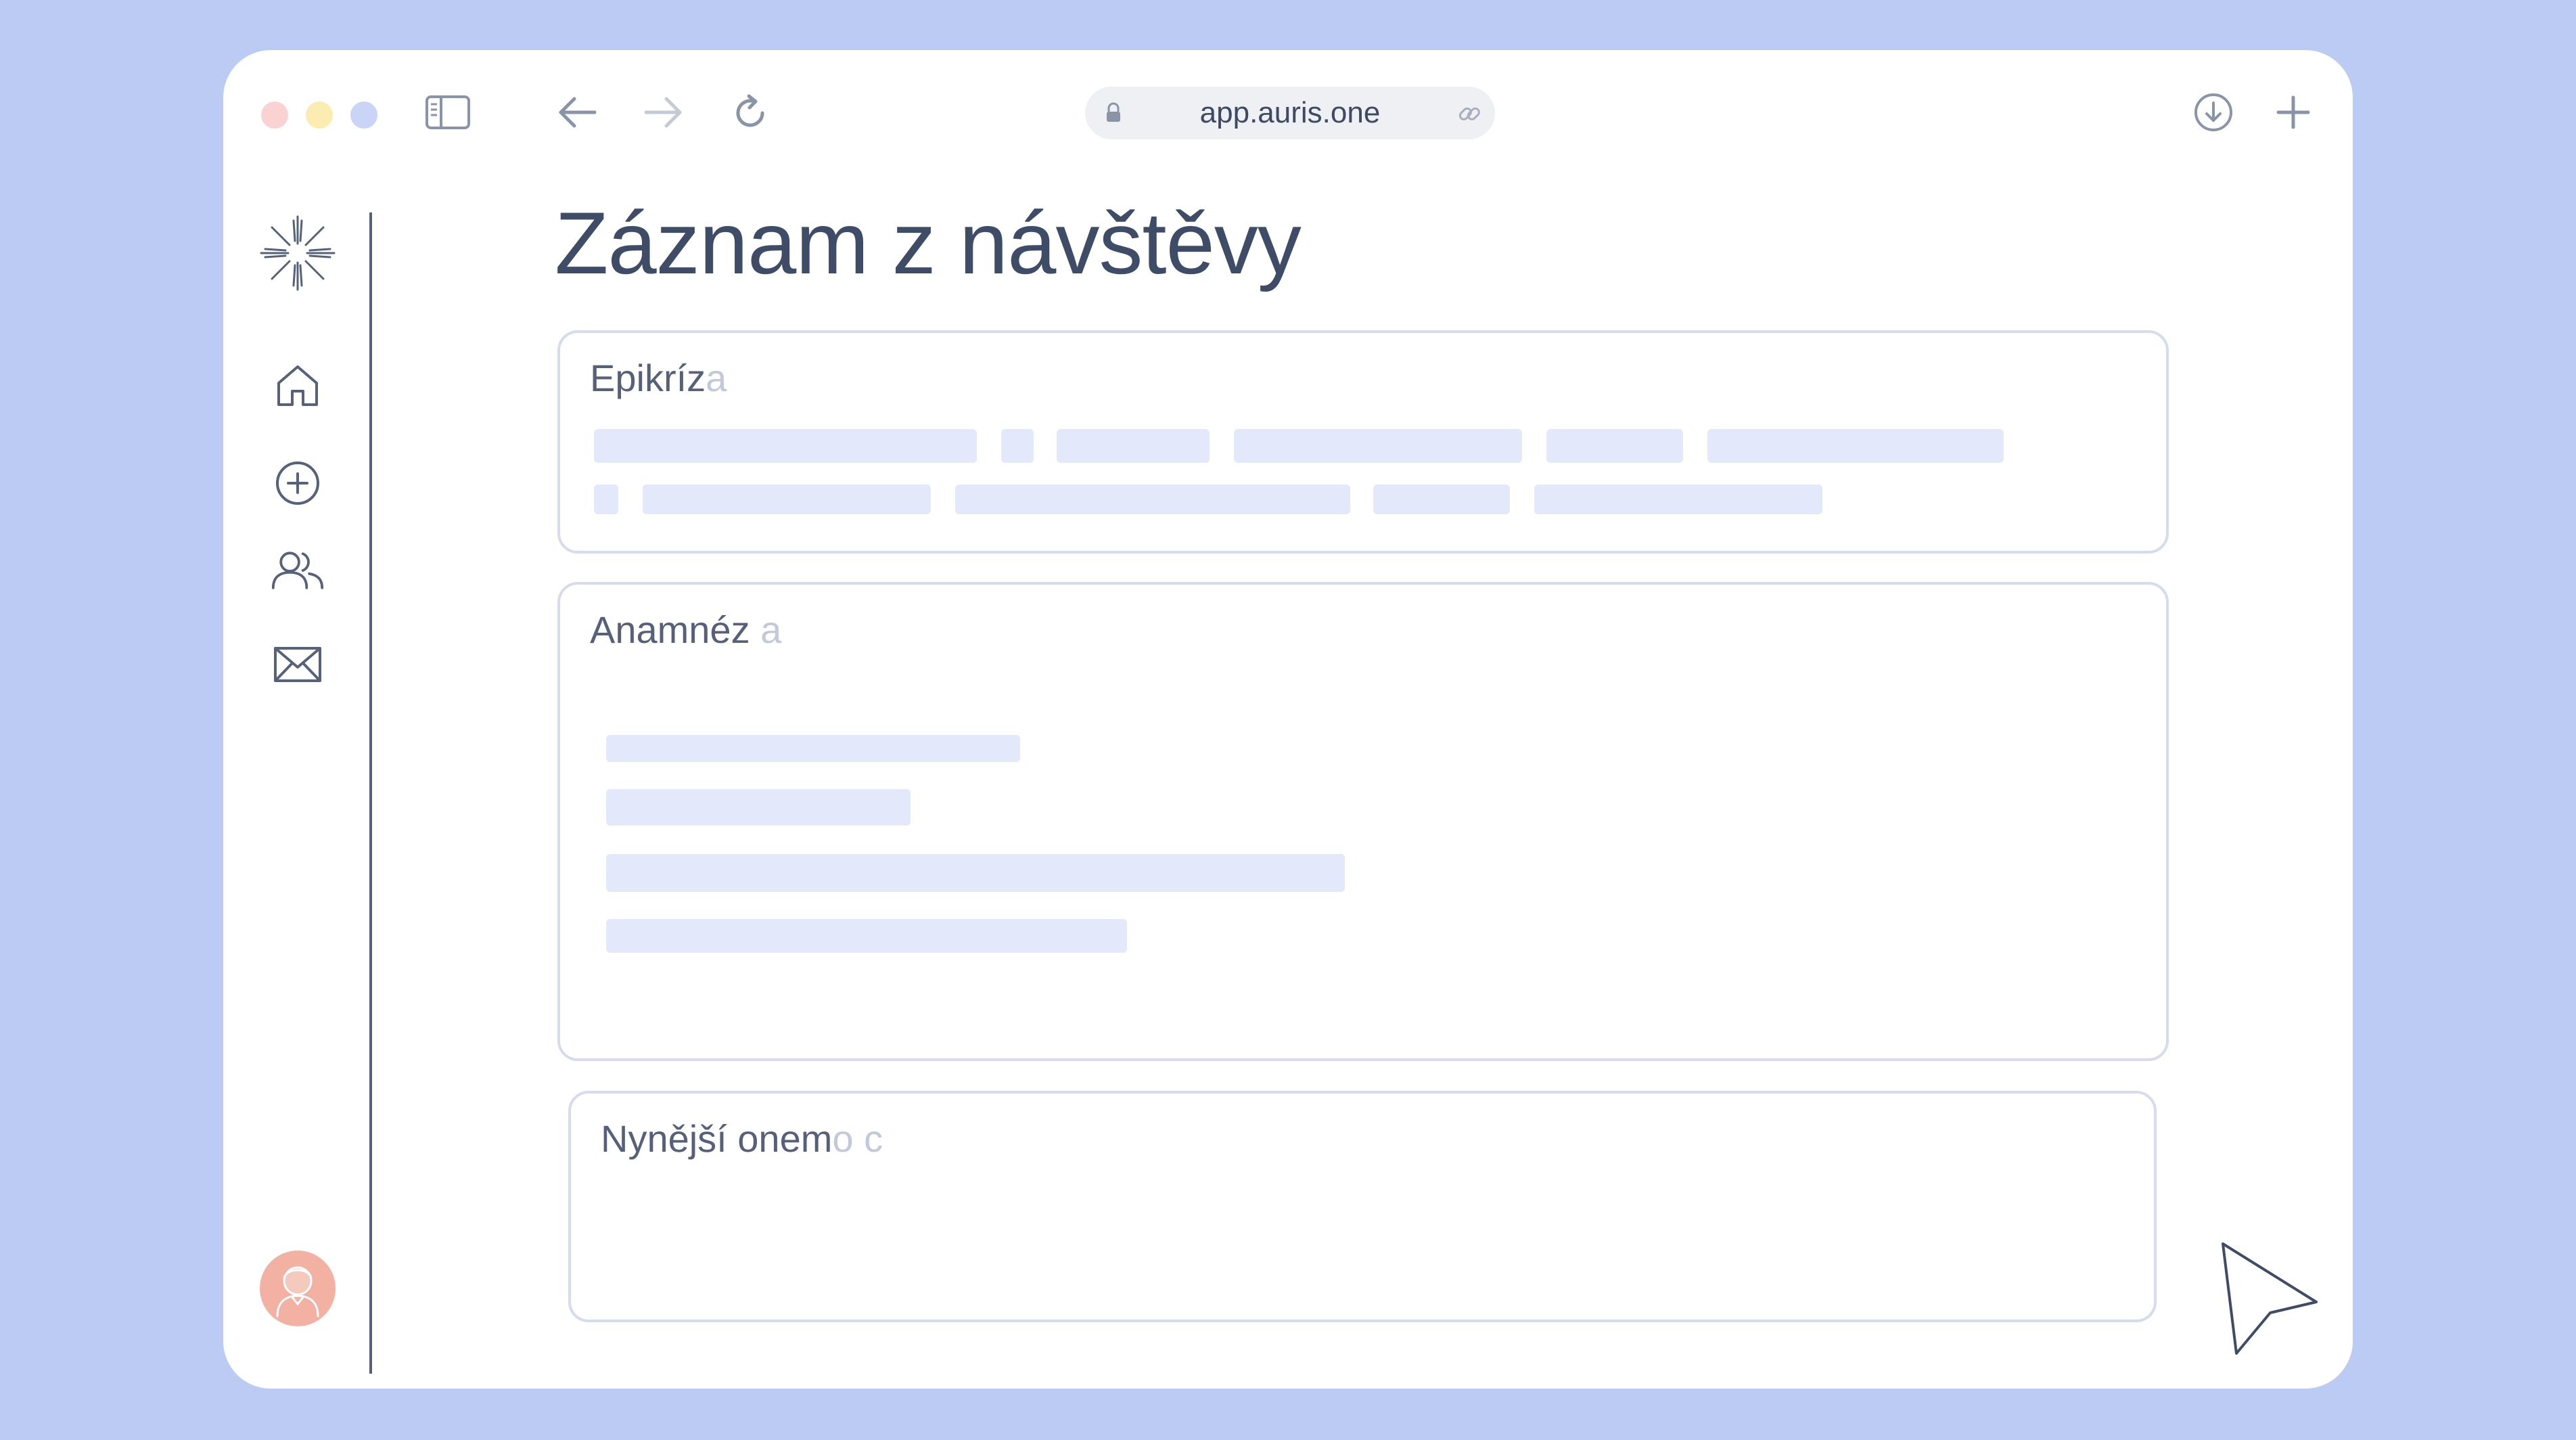 The image size is (2576, 1440). I want to click on mouse-pointer-icon, so click(2270, 1299).